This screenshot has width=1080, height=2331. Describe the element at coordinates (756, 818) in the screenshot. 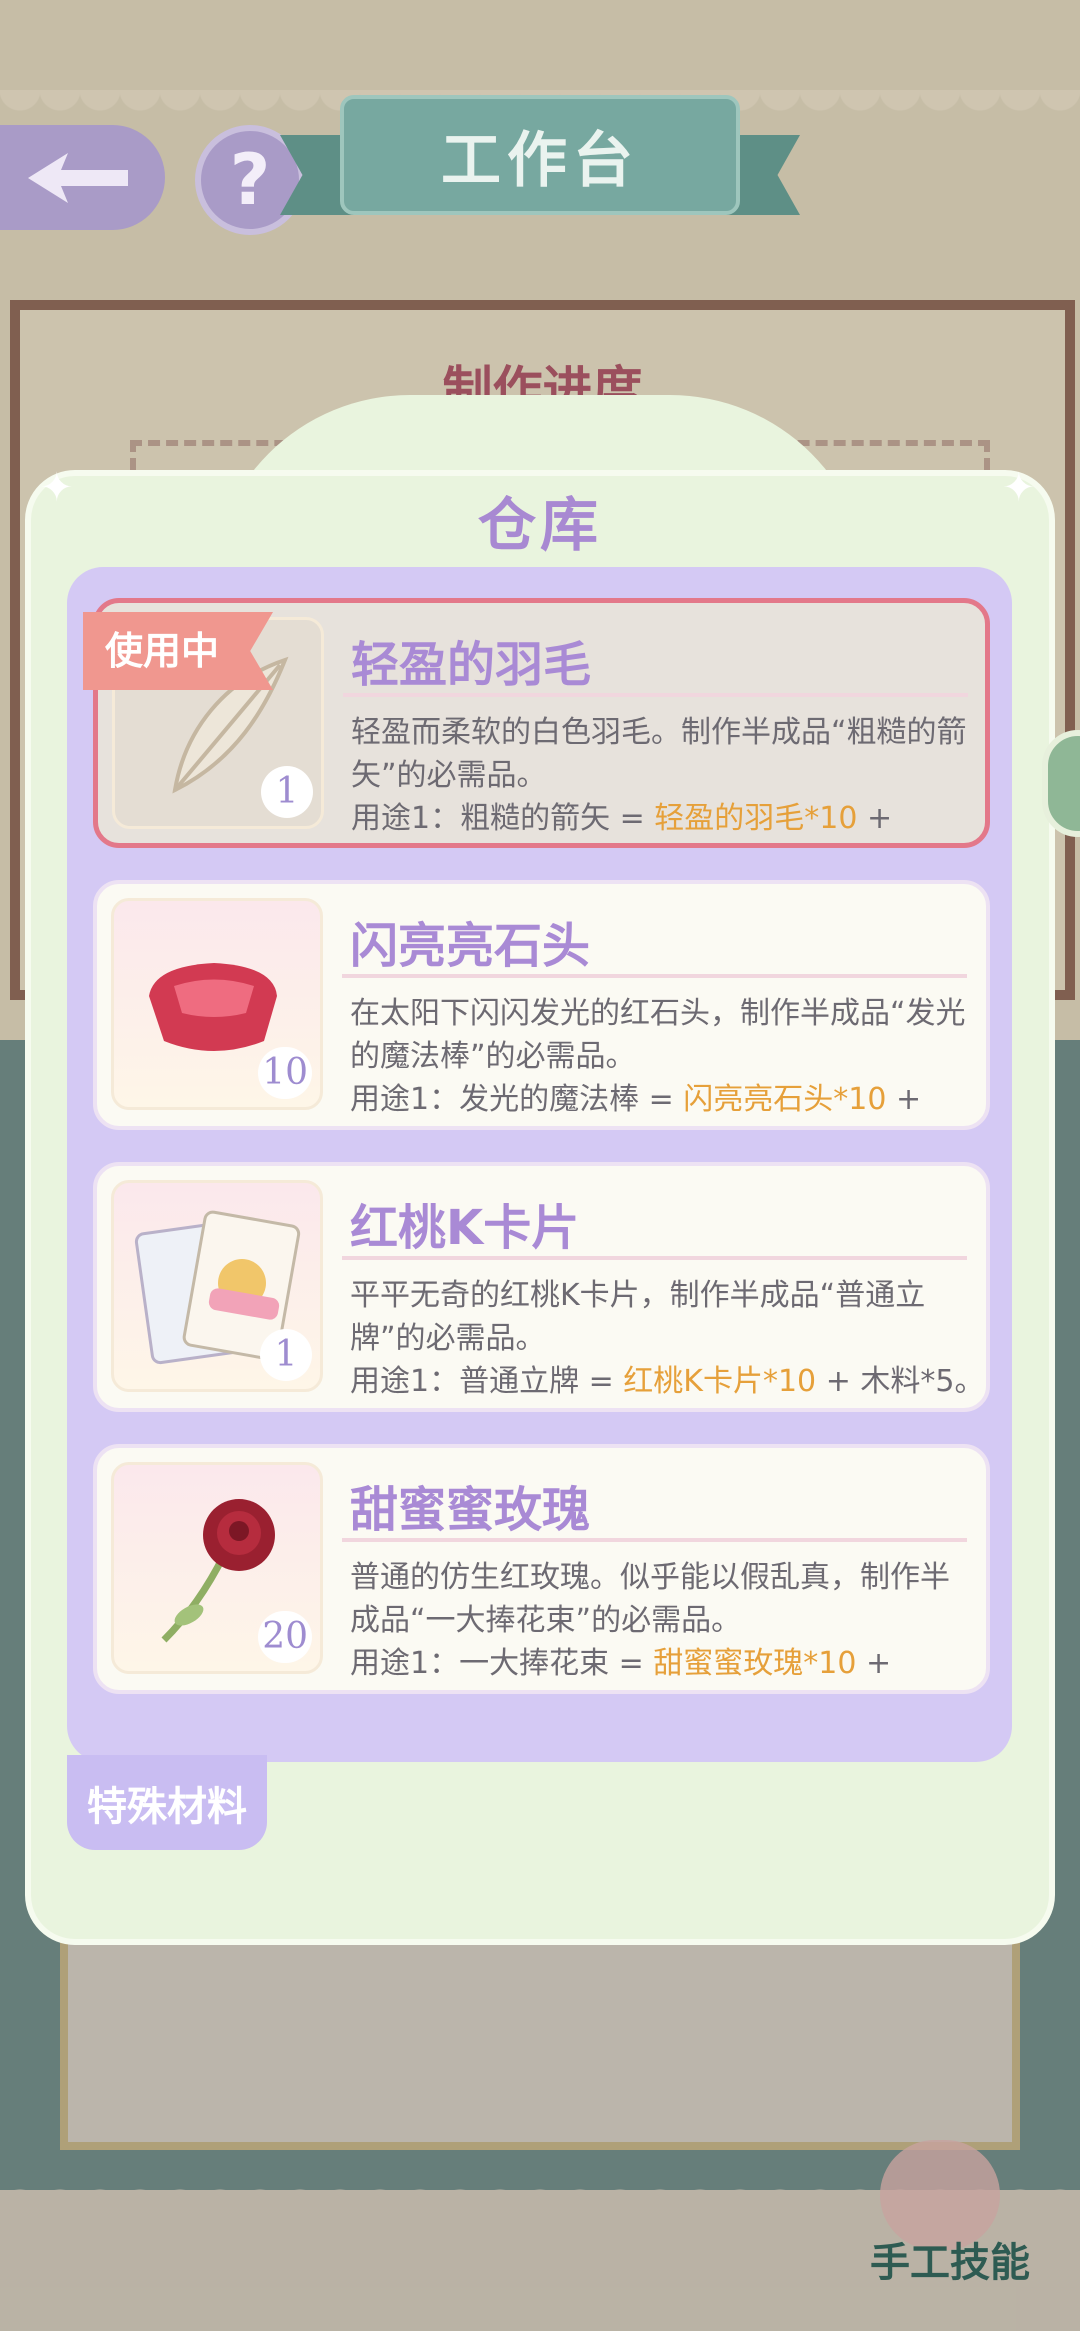

I see `usage-highlight: 轻盈的羽毛*10` at that location.